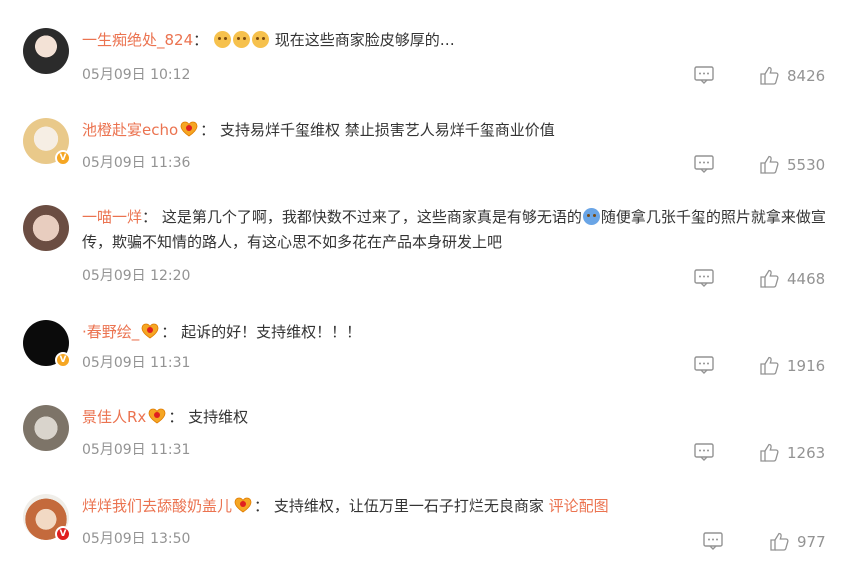 Image resolution: width=865 pixels, height=563 pixels. I want to click on comment-text: 支持维权, so click(218, 417).